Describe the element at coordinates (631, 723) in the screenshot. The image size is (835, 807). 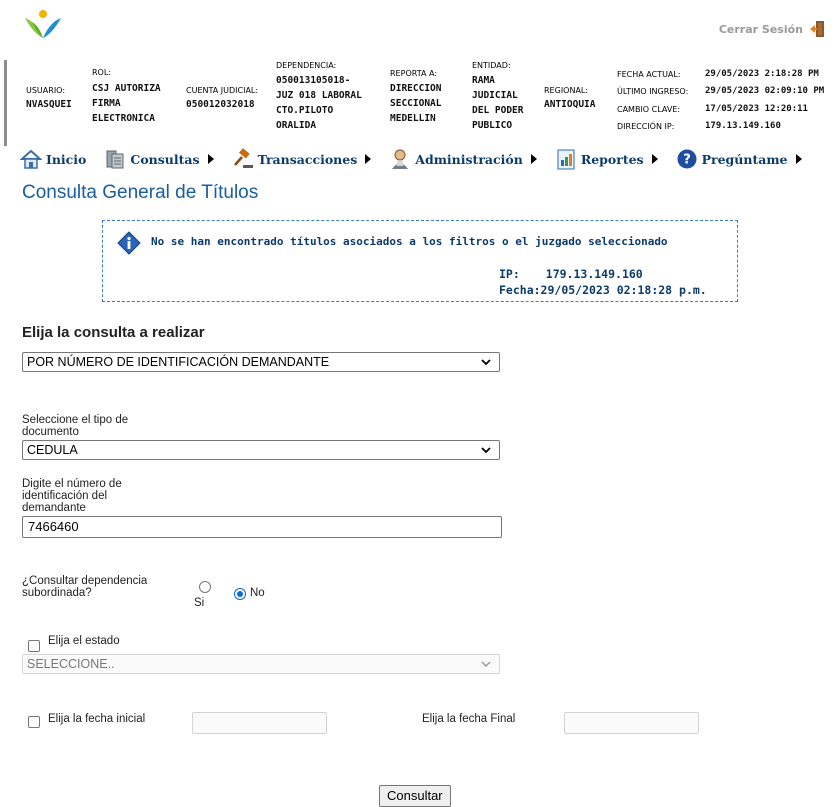
I see `fecha-final-input` at that location.